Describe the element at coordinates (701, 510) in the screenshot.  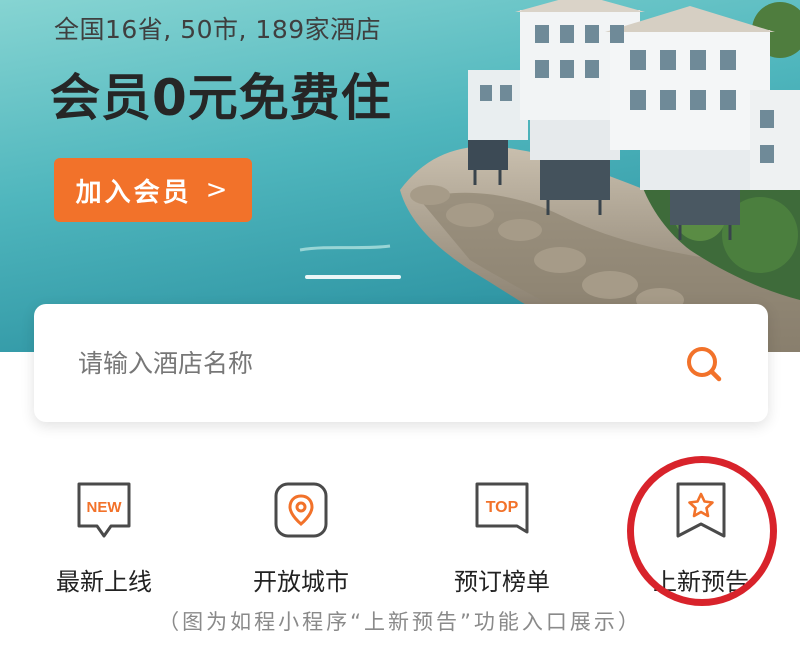
I see `star-bookmark-icon` at that location.